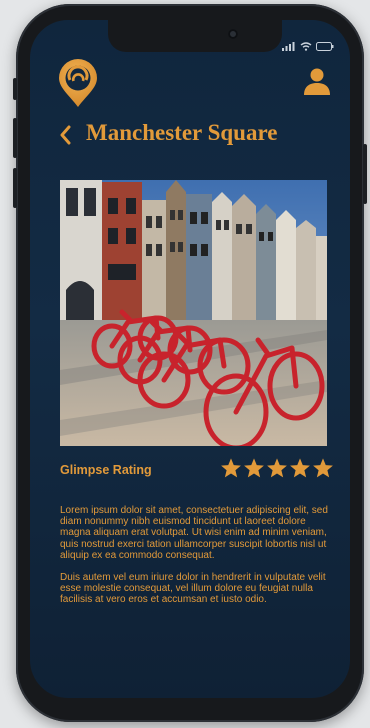 The width and height of the screenshot is (370, 728). Describe the element at coordinates (317, 81) in the screenshot. I see `user-icon` at that location.